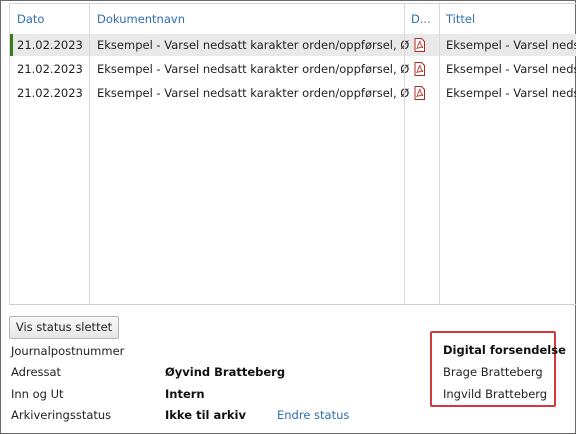  What do you see at coordinates (495, 394) in the screenshot?
I see `digital-recipient: Ingvild Bratteberg` at bounding box center [495, 394].